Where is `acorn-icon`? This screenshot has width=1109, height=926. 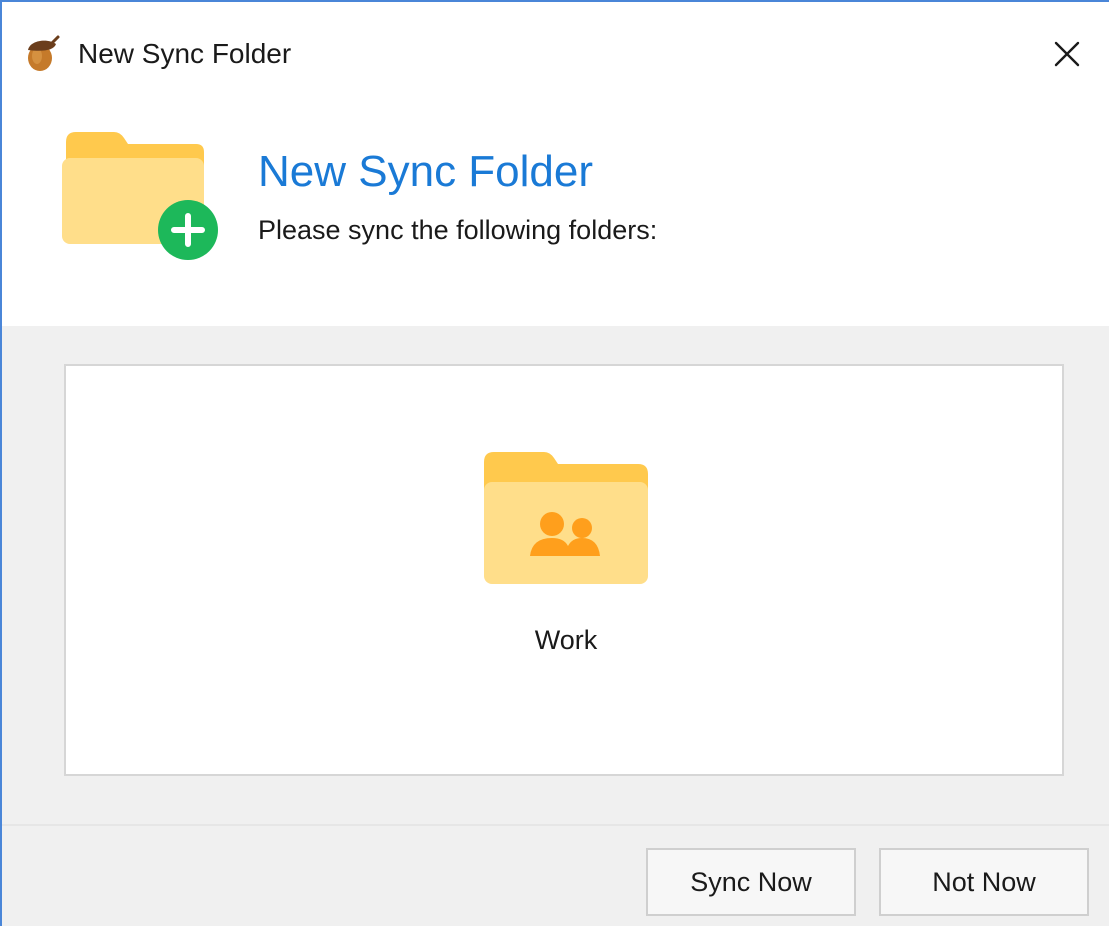 acorn-icon is located at coordinates (44, 53).